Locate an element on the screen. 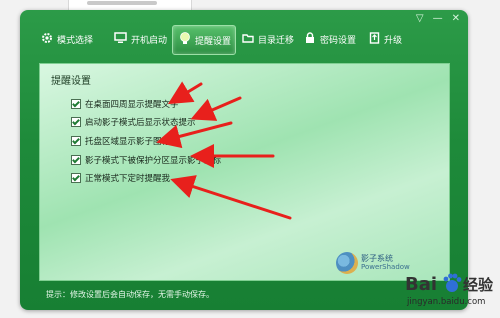 Image resolution: width=500 pixels, height=318 pixels. option-label: 正常模式下定时提醒我 is located at coordinates (128, 179).